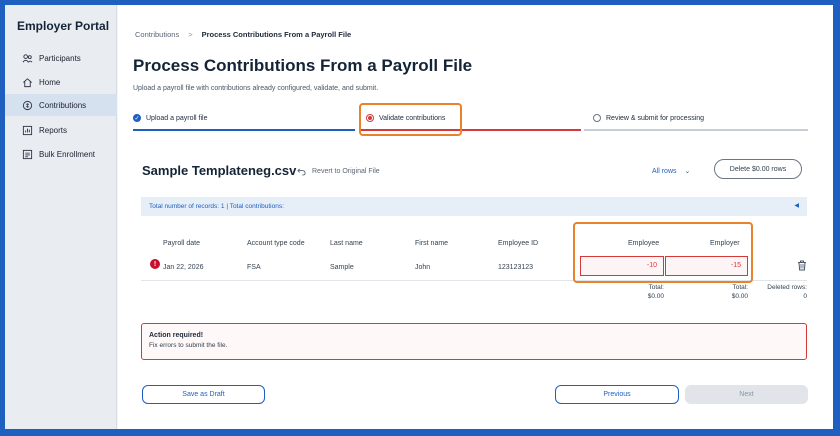 The width and height of the screenshot is (840, 436). Describe the element at coordinates (244, 130) in the screenshot. I see `step-progress-line` at that location.